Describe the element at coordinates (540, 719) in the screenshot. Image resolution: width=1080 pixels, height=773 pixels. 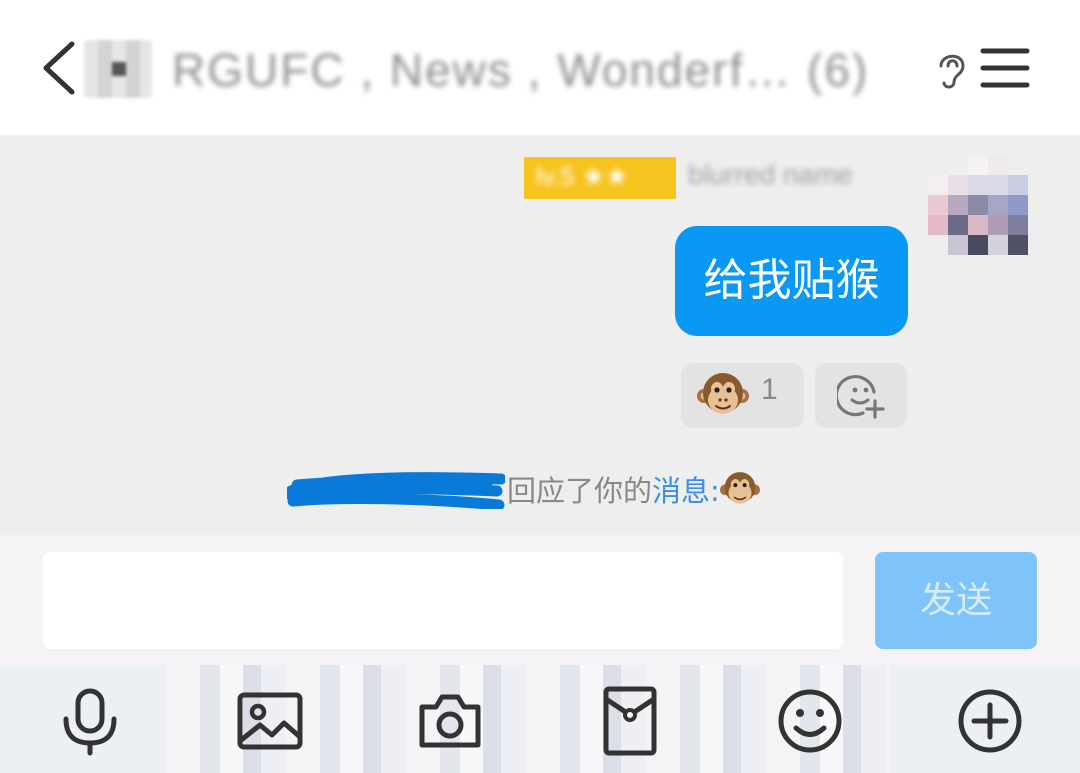
I see `bottom-toolbar` at that location.